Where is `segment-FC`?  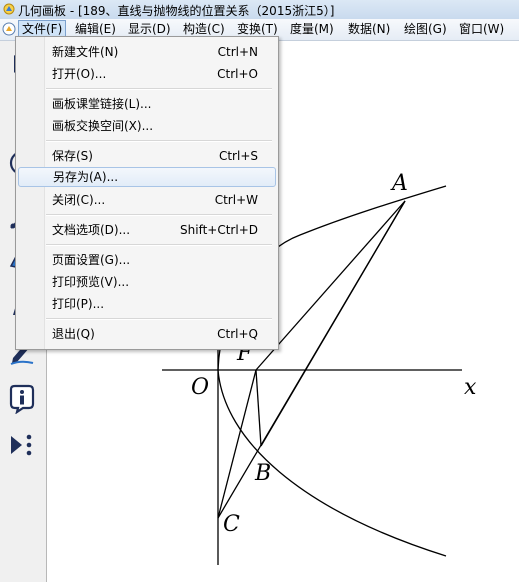
segment-FC is located at coordinates (237, 444).